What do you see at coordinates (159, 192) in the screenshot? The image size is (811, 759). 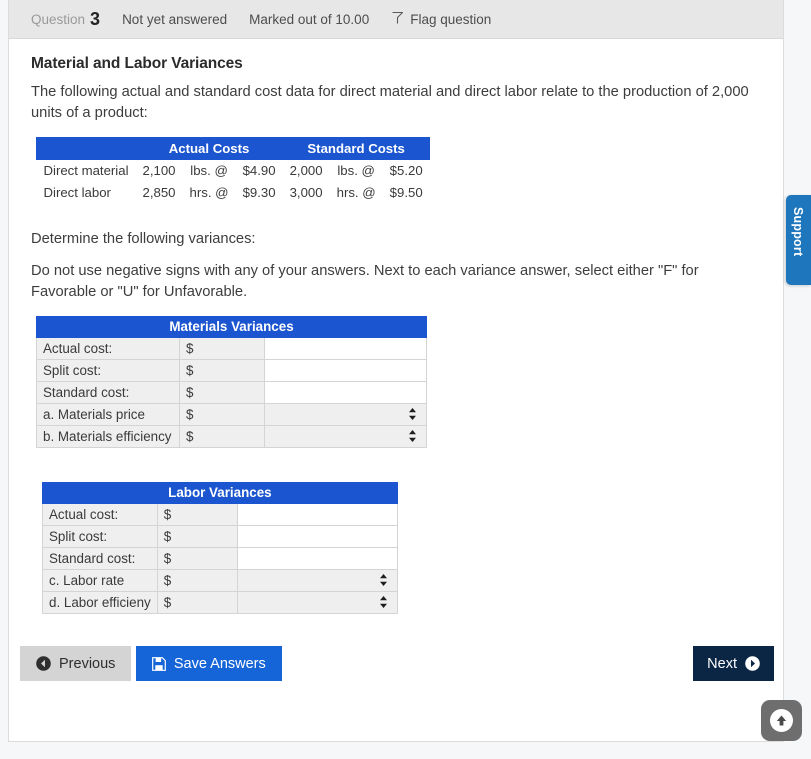 I see `cost-row-actual-qty: 2,850` at bounding box center [159, 192].